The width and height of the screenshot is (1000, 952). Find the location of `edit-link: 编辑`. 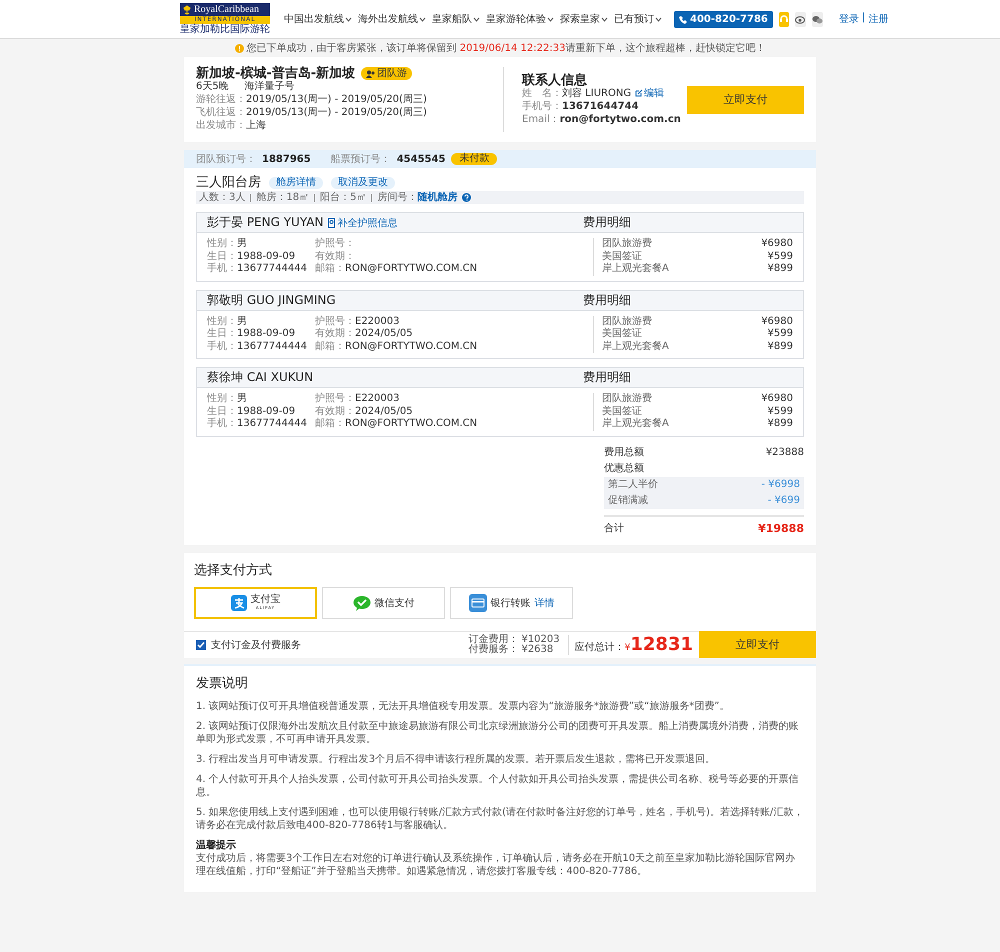

edit-link: 编辑 is located at coordinates (649, 93).